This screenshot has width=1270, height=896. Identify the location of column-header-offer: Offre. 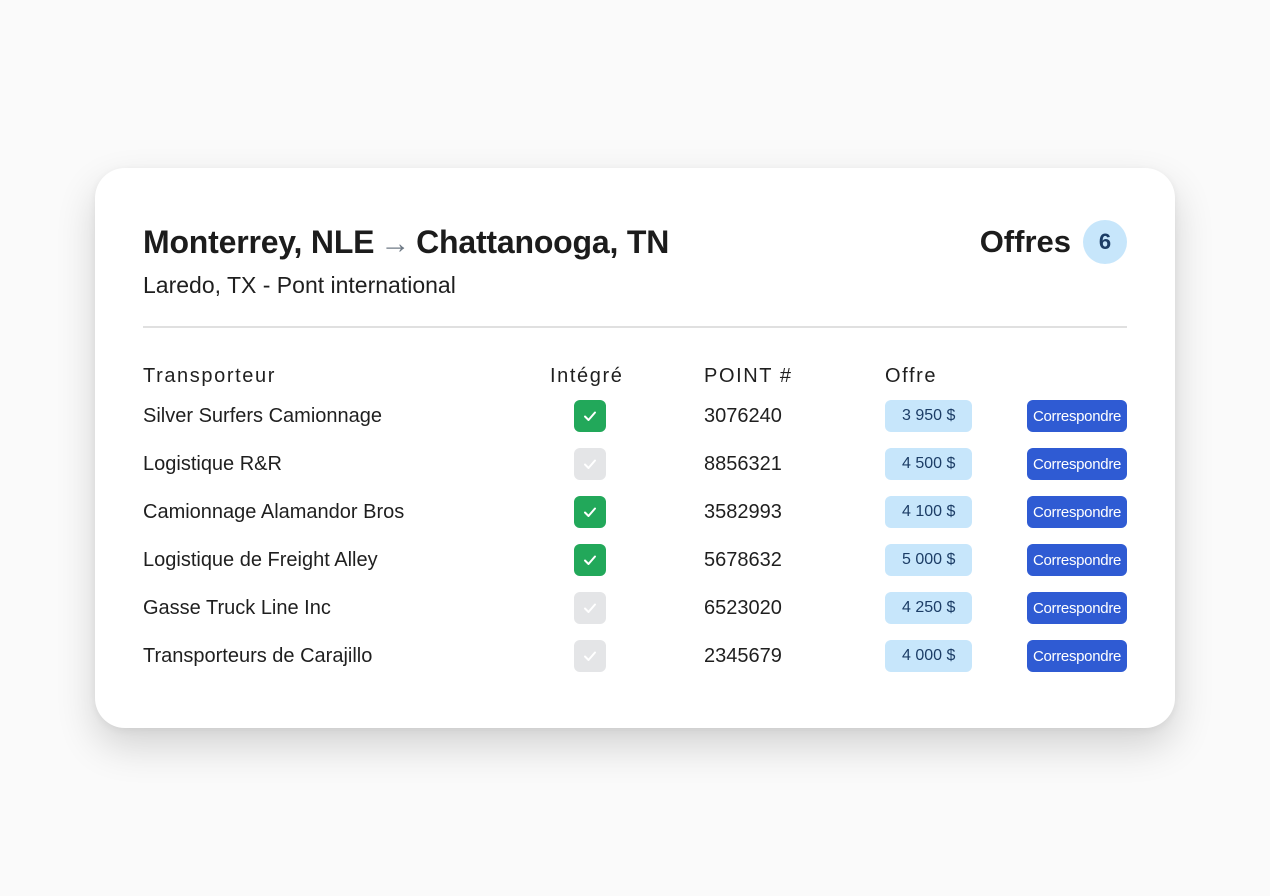
(911, 376).